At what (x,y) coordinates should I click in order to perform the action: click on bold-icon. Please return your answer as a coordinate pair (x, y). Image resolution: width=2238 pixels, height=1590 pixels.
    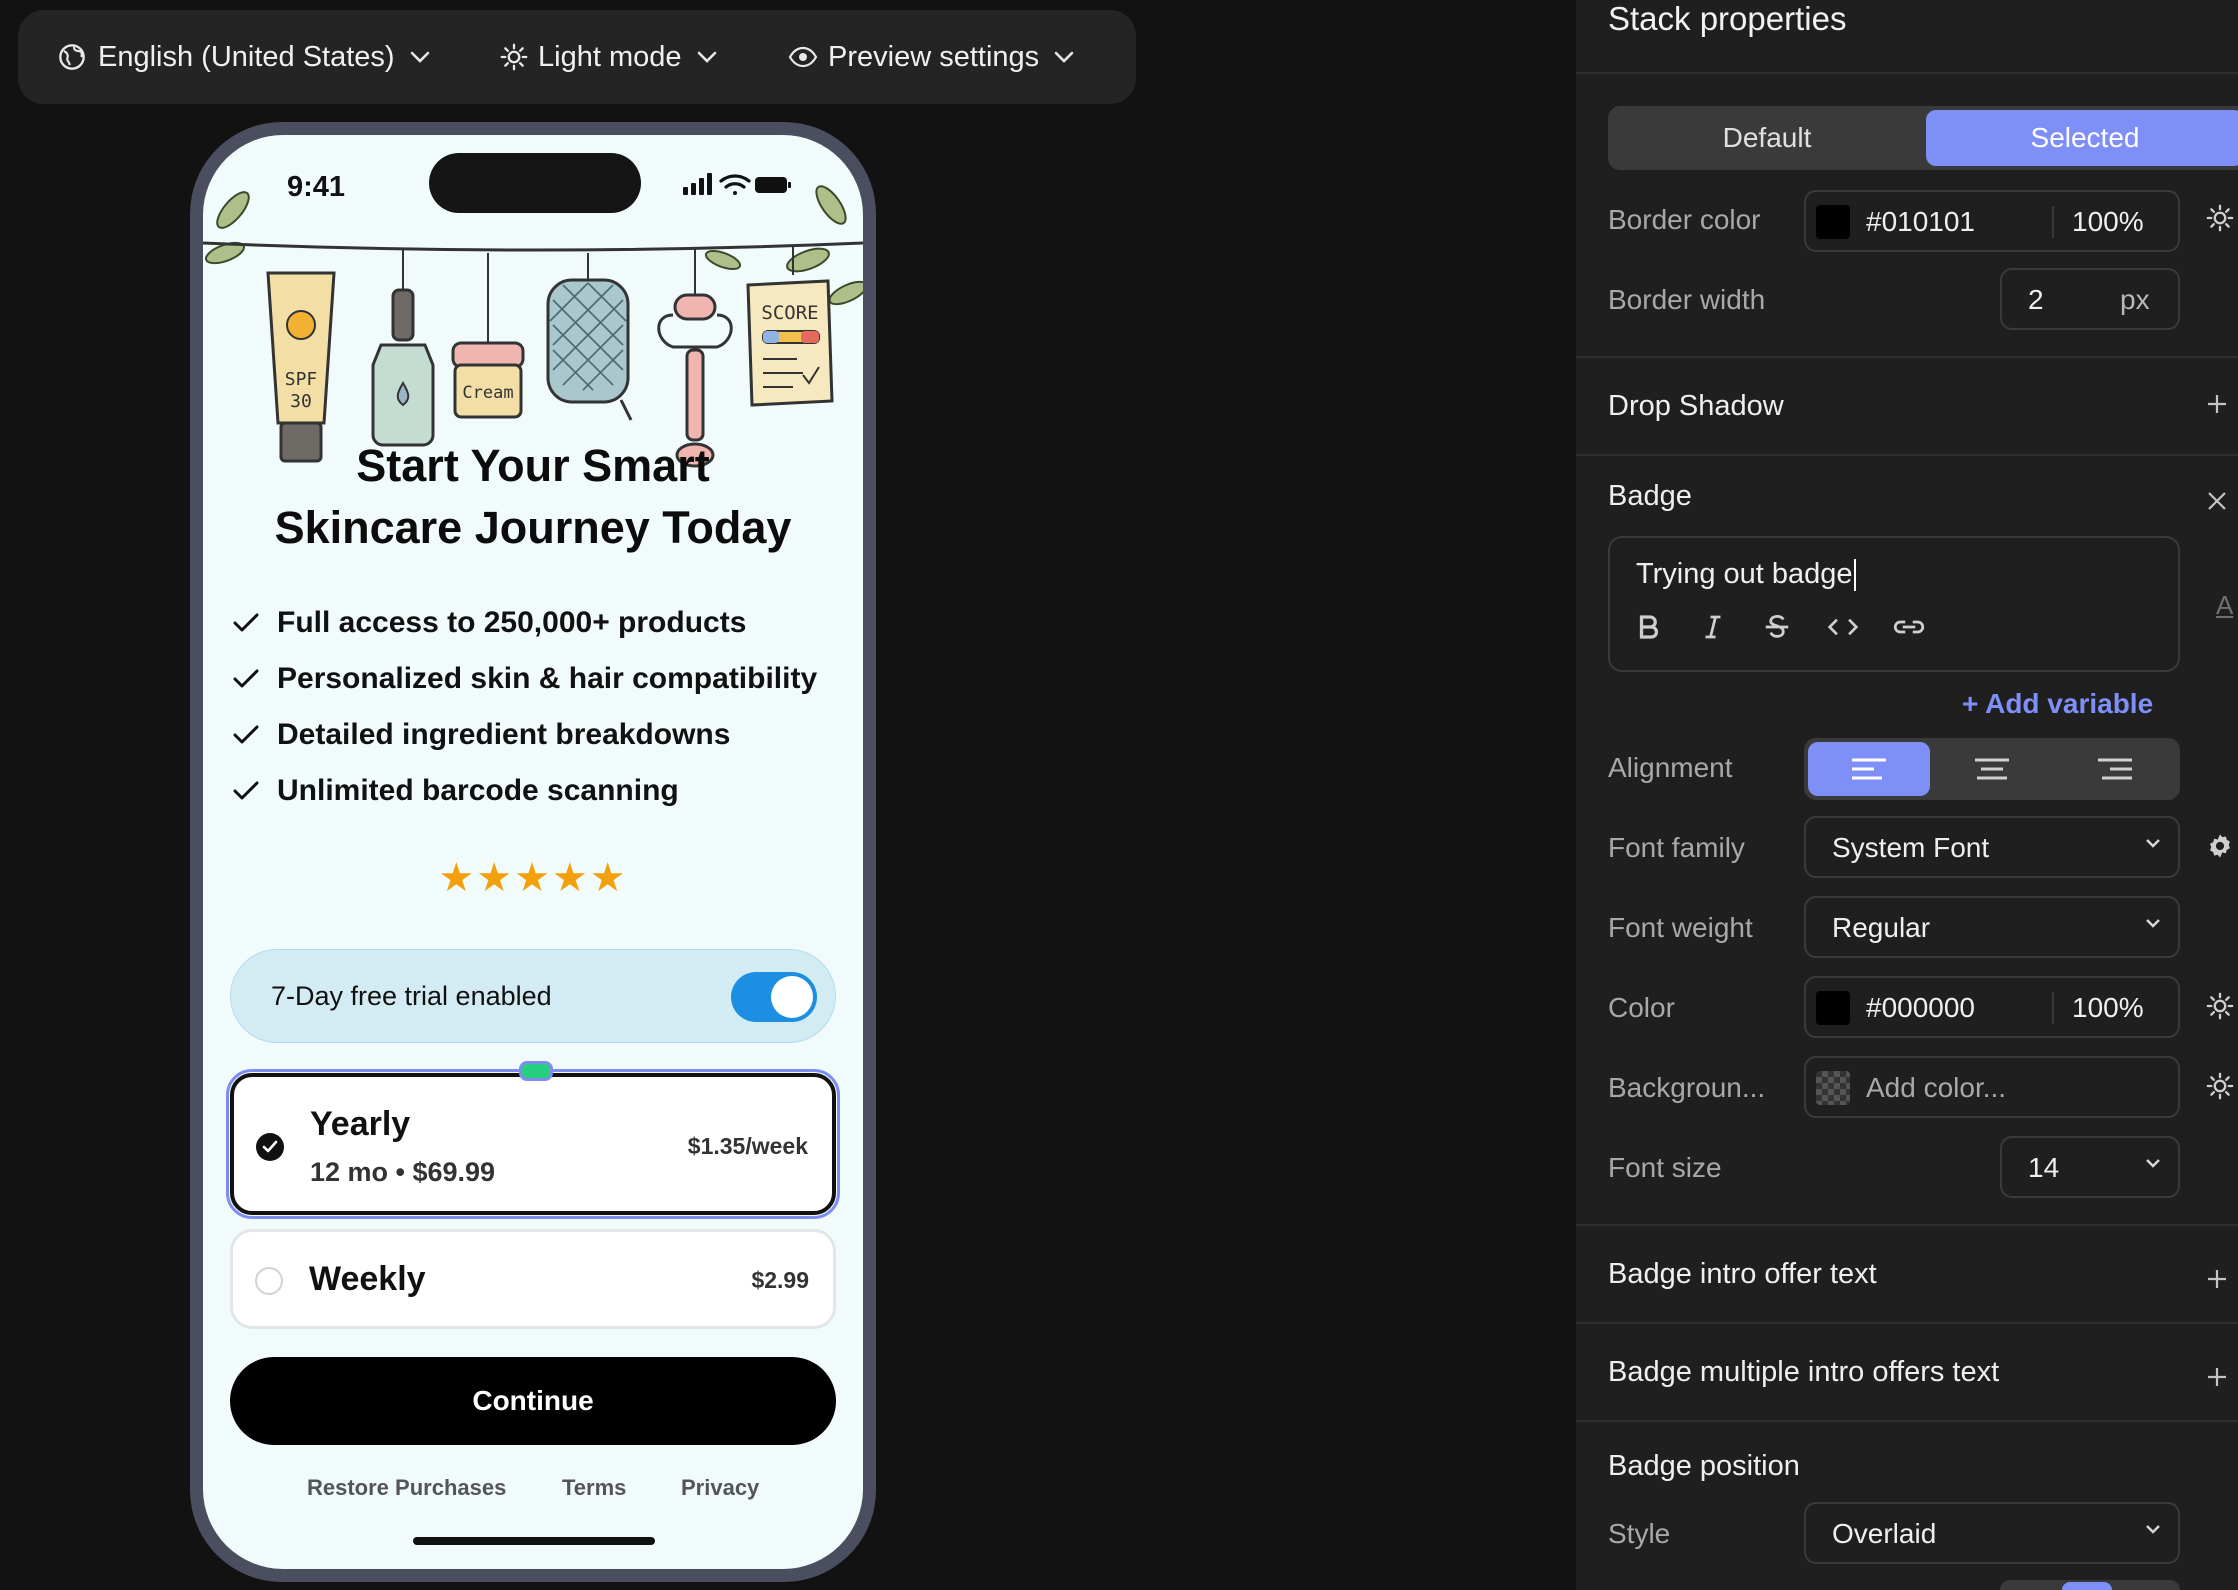
    Looking at the image, I should click on (1666, 627).